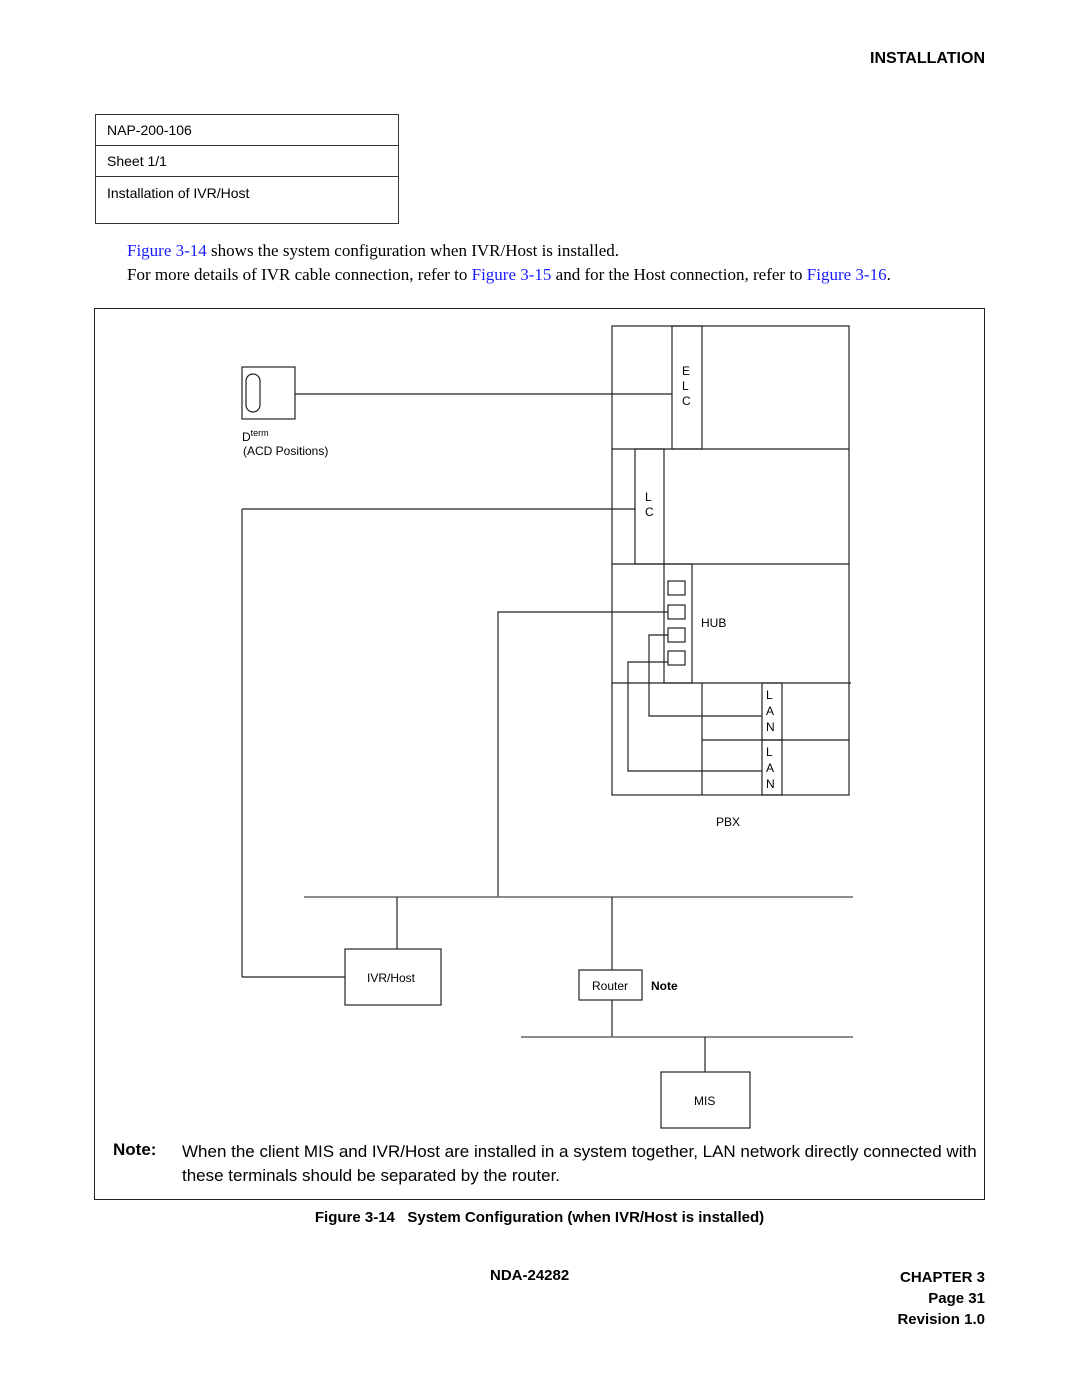  Describe the element at coordinates (942, 1277) in the screenshot. I see `footer-chapter: CHAPTER 3` at that location.